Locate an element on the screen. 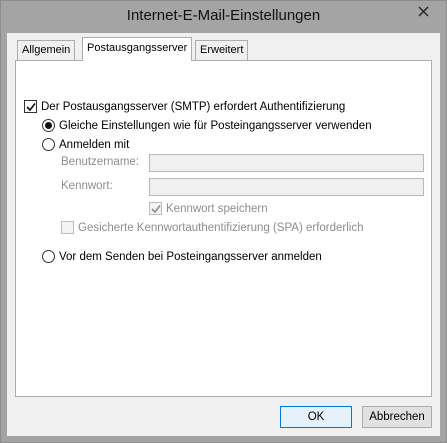  radio-selected-dot is located at coordinates (48, 125).